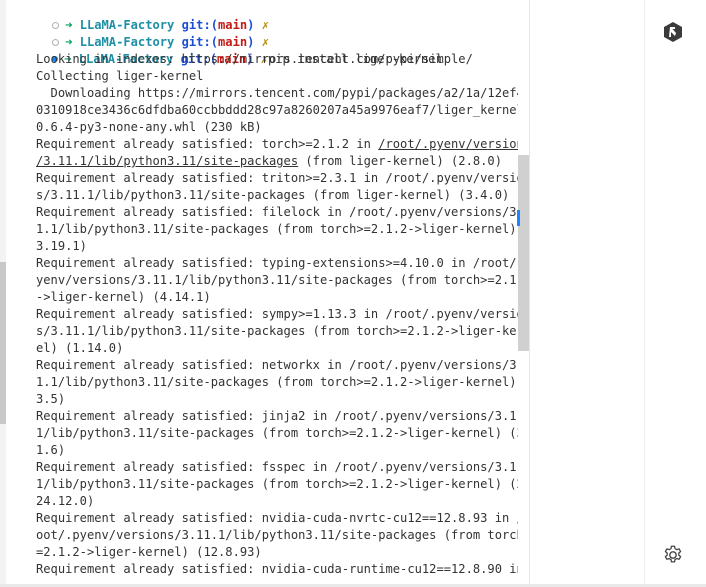 This screenshot has width=706, height=587. What do you see at coordinates (167, 161) in the screenshot?
I see `path-link: /3.11.1/lib/python3.11/site-packages` at bounding box center [167, 161].